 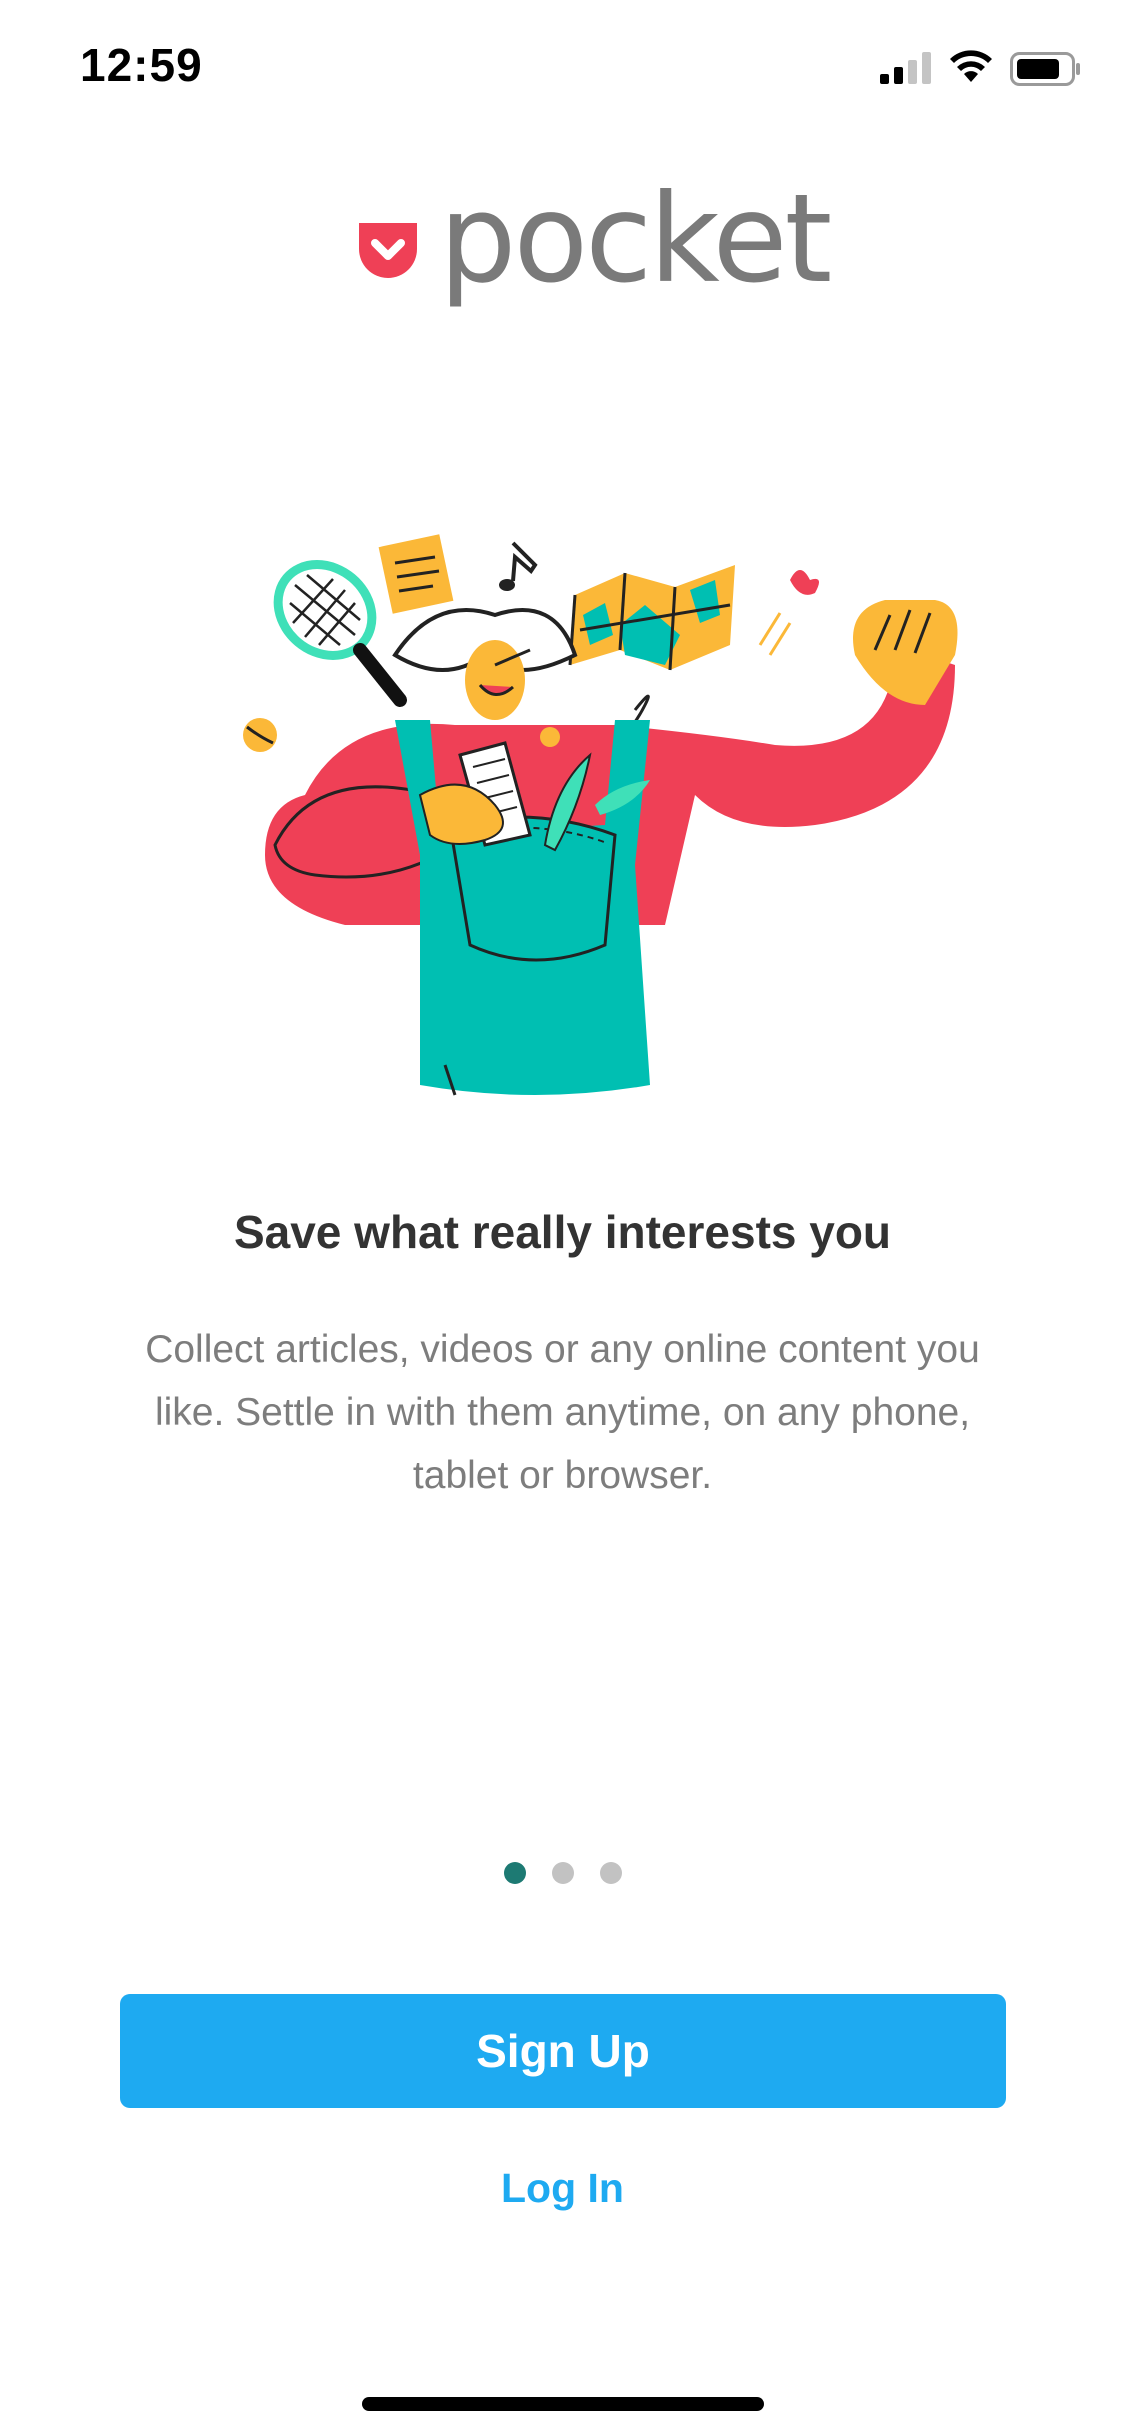 I want to click on pocket-logo: pocket, so click(x=593, y=241).